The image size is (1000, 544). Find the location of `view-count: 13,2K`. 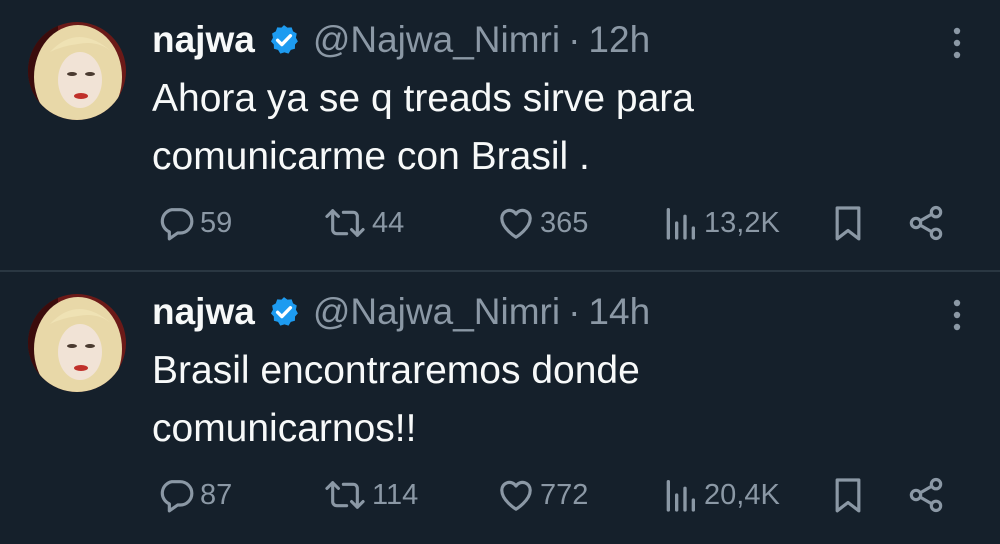

view-count: 13,2K is located at coordinates (742, 222).